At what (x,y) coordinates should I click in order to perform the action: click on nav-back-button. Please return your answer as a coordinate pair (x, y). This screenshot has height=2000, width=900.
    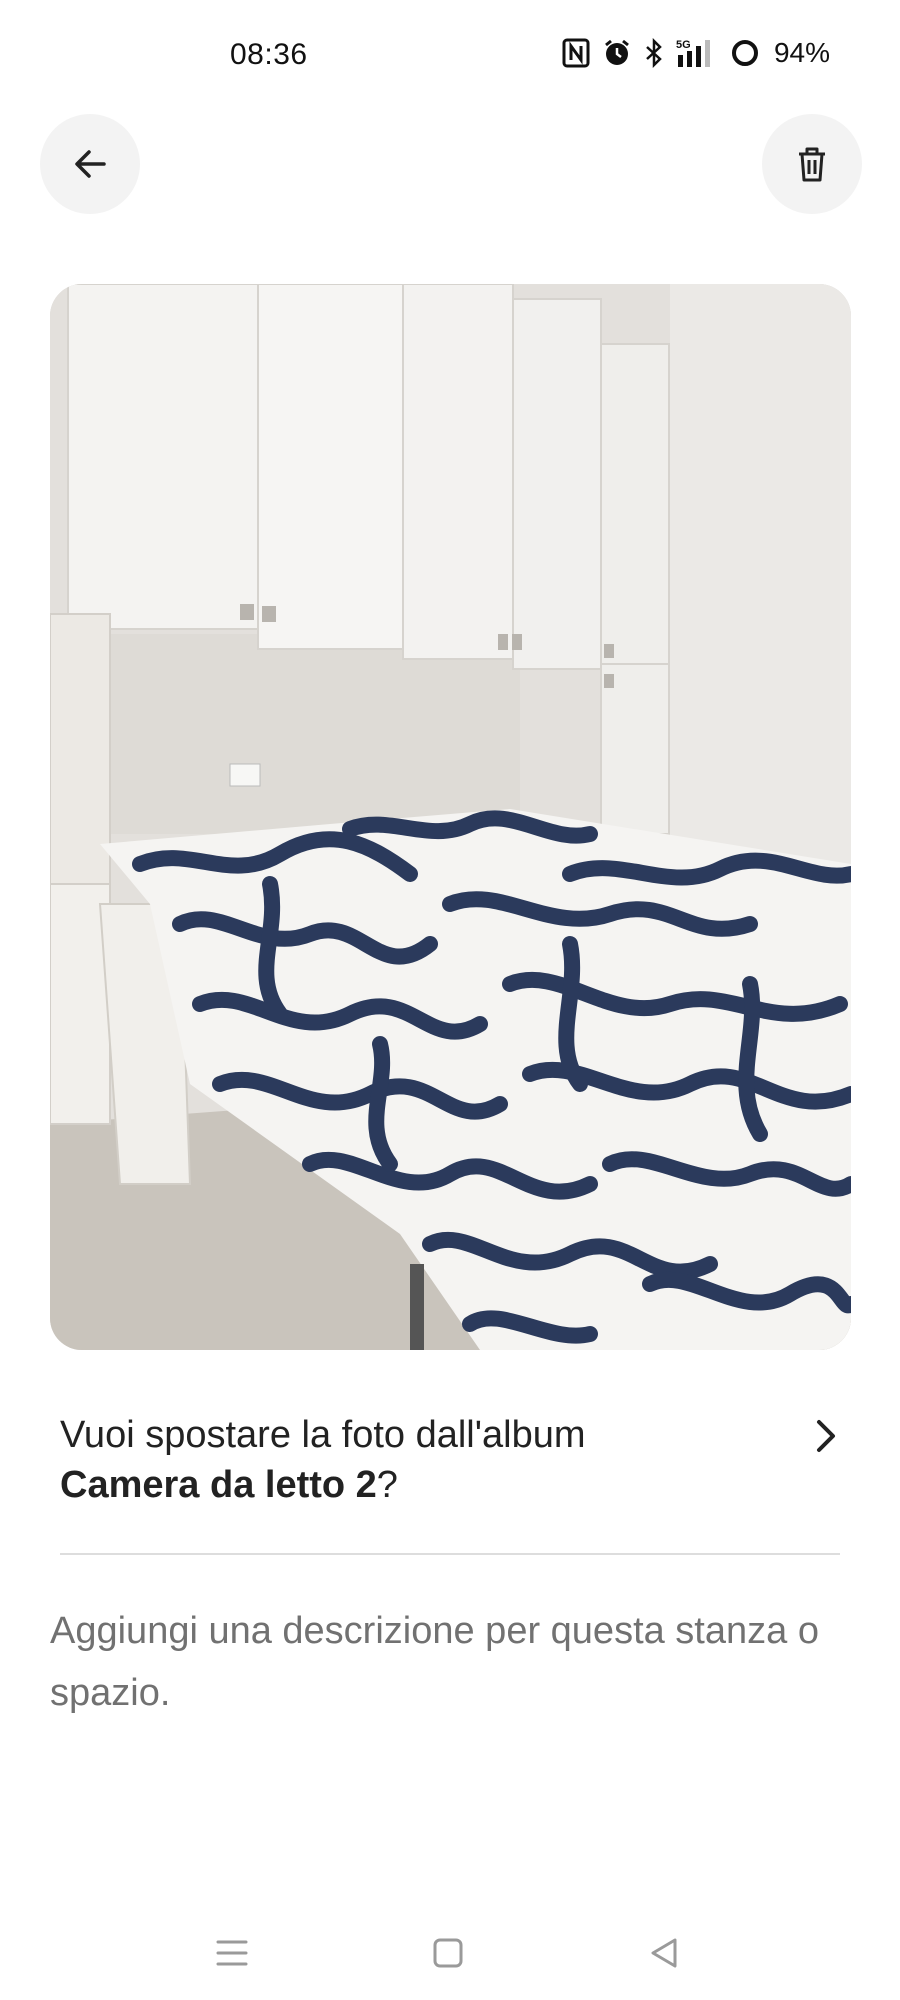
    Looking at the image, I should click on (664, 1953).